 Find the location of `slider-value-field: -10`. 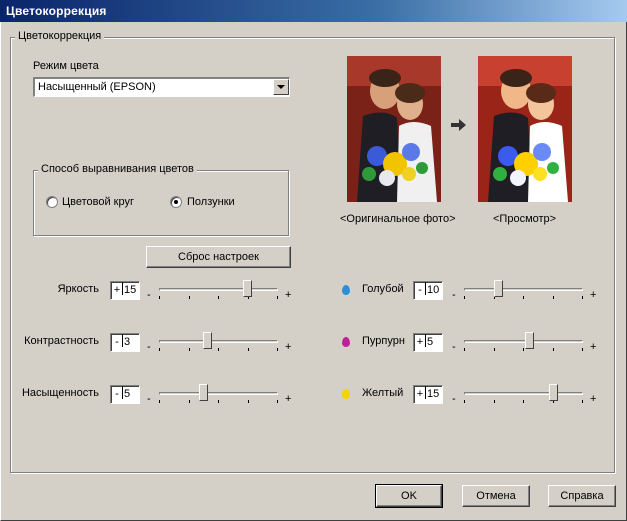

slider-value-field: -10 is located at coordinates (428, 290).